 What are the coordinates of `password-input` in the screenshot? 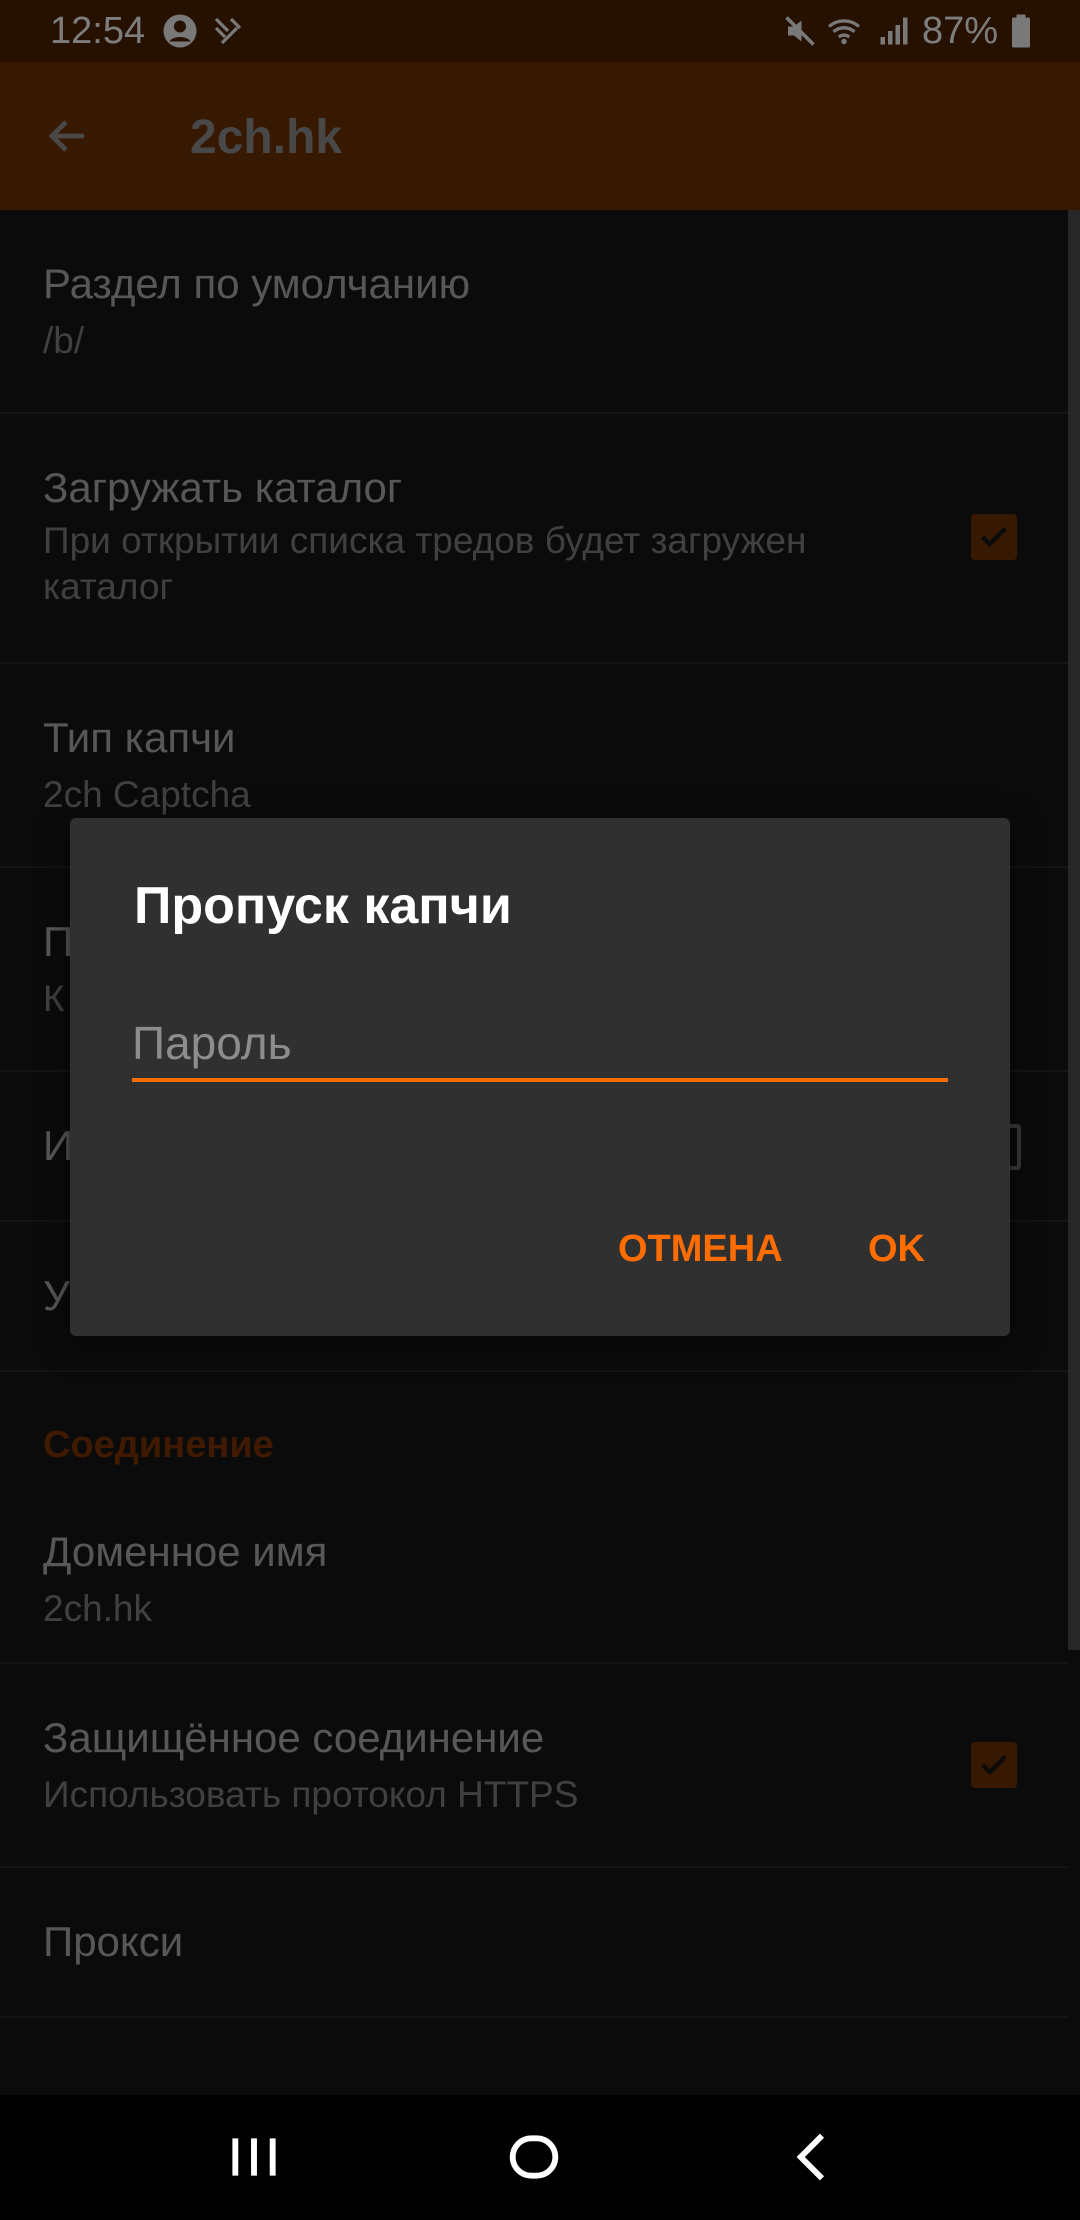 It's located at (540, 1045).